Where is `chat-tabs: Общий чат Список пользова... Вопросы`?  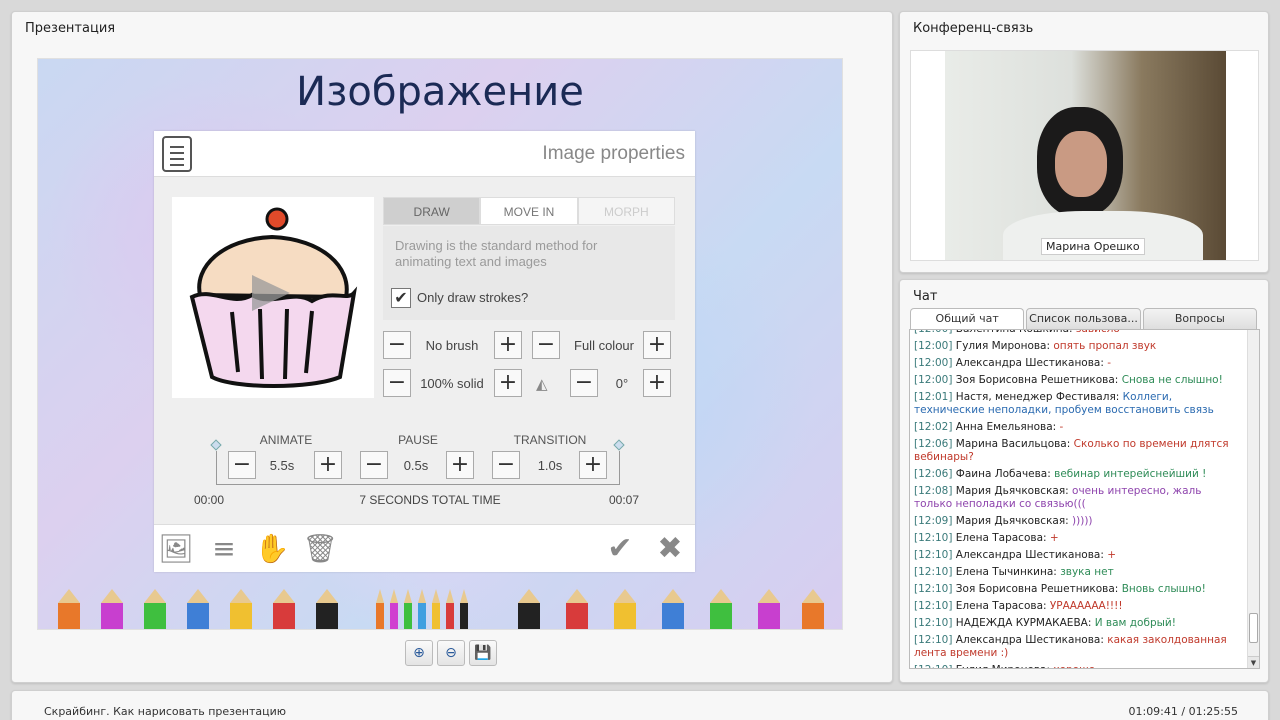
chat-tabs: Общий чат Список пользова... Вопросы is located at coordinates (1084, 319).